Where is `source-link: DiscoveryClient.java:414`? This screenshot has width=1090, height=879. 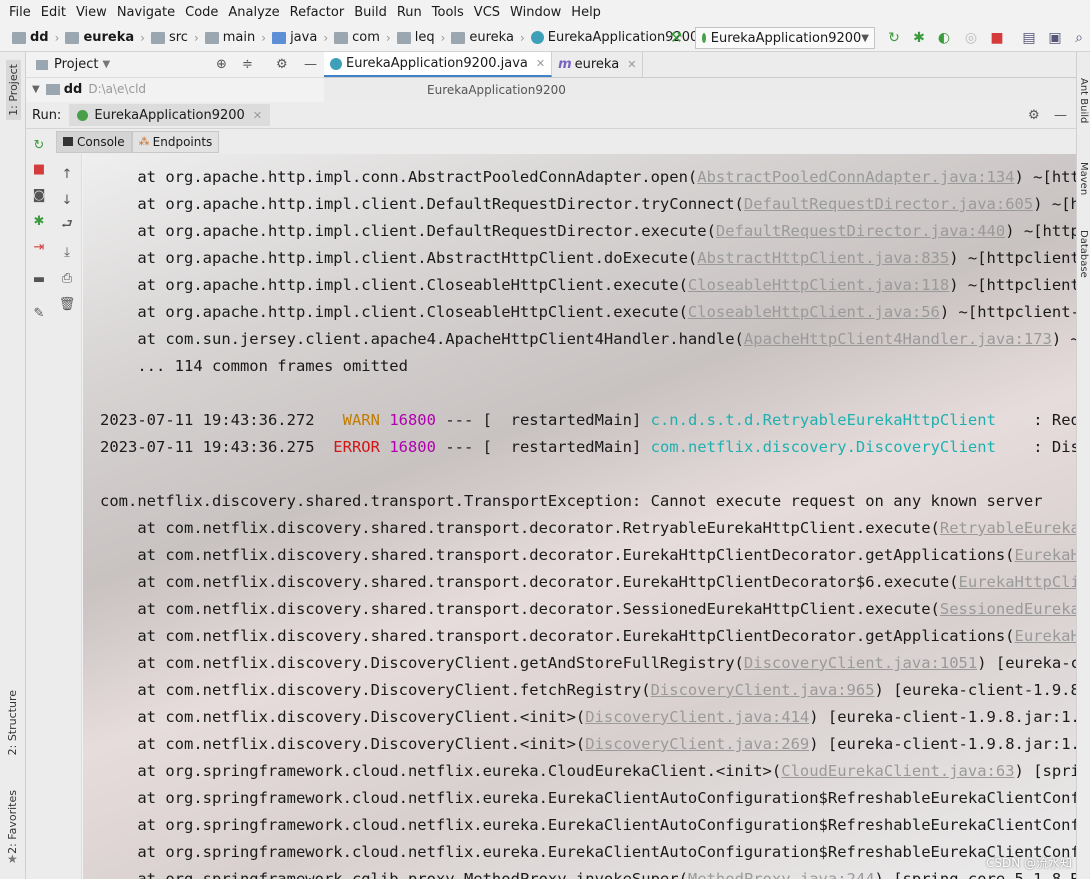 source-link: DiscoveryClient.java:414 is located at coordinates (697, 717).